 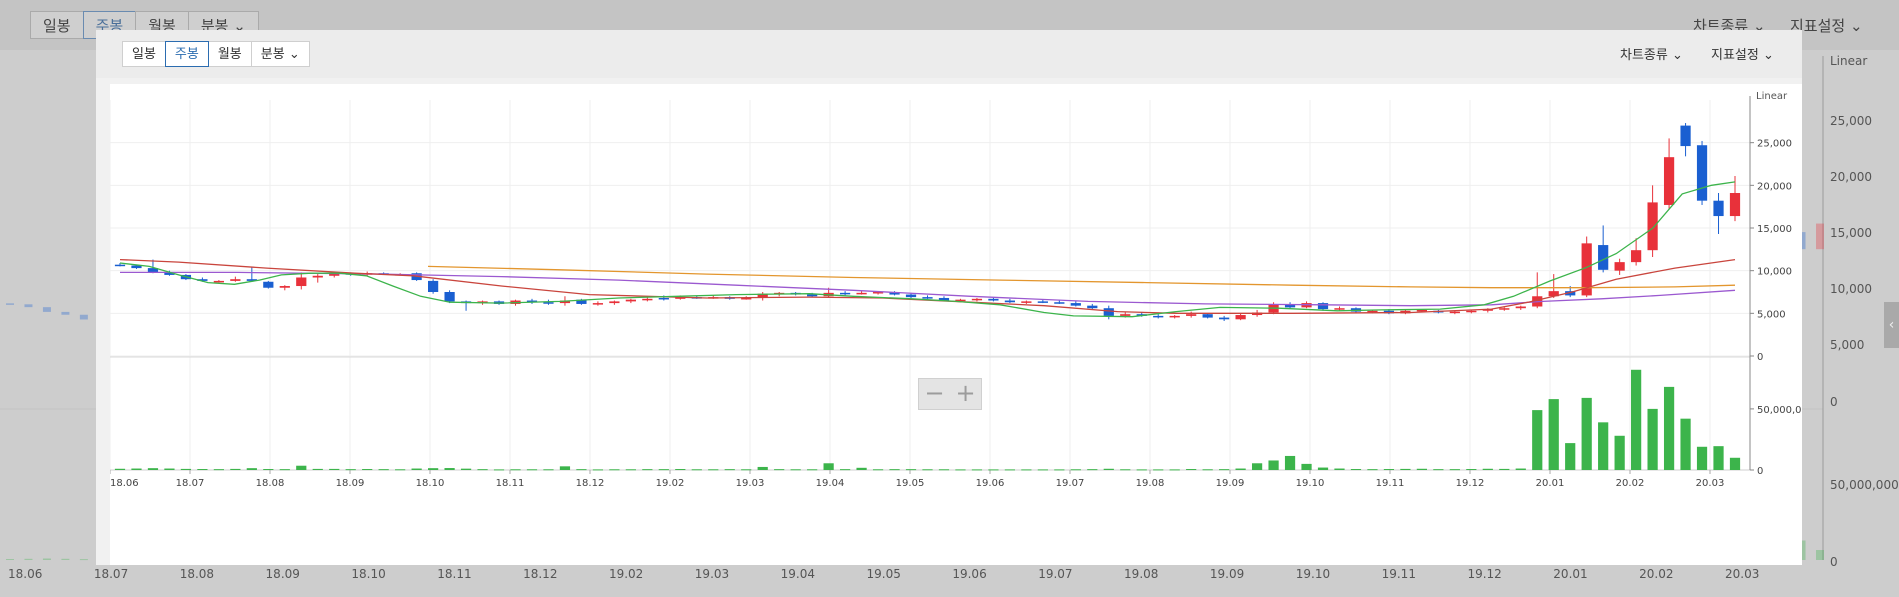 What do you see at coordinates (1891, 325) in the screenshot?
I see `panel-handle-chevron-left-icon: ‹` at bounding box center [1891, 325].